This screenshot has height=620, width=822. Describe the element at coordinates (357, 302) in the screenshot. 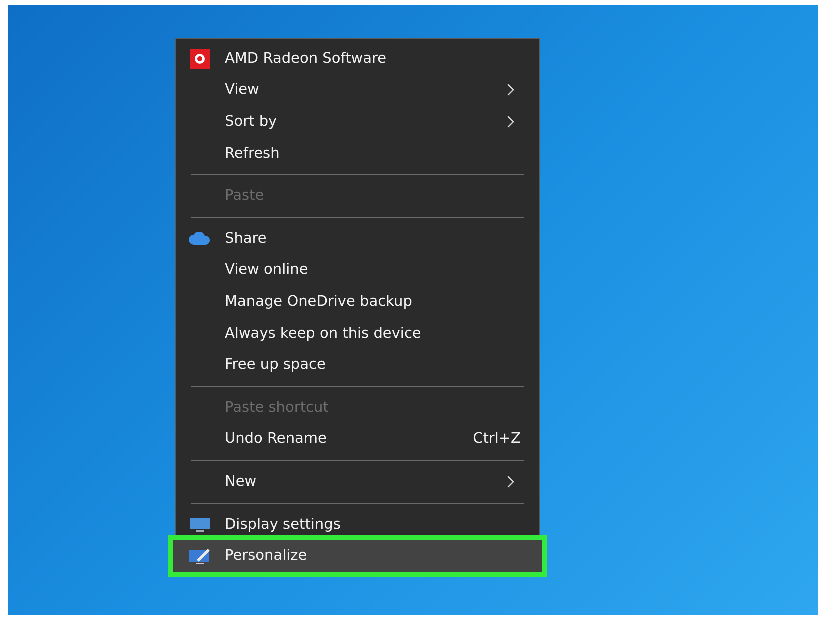

I see `menu-item: Manage OneDrive backup` at that location.